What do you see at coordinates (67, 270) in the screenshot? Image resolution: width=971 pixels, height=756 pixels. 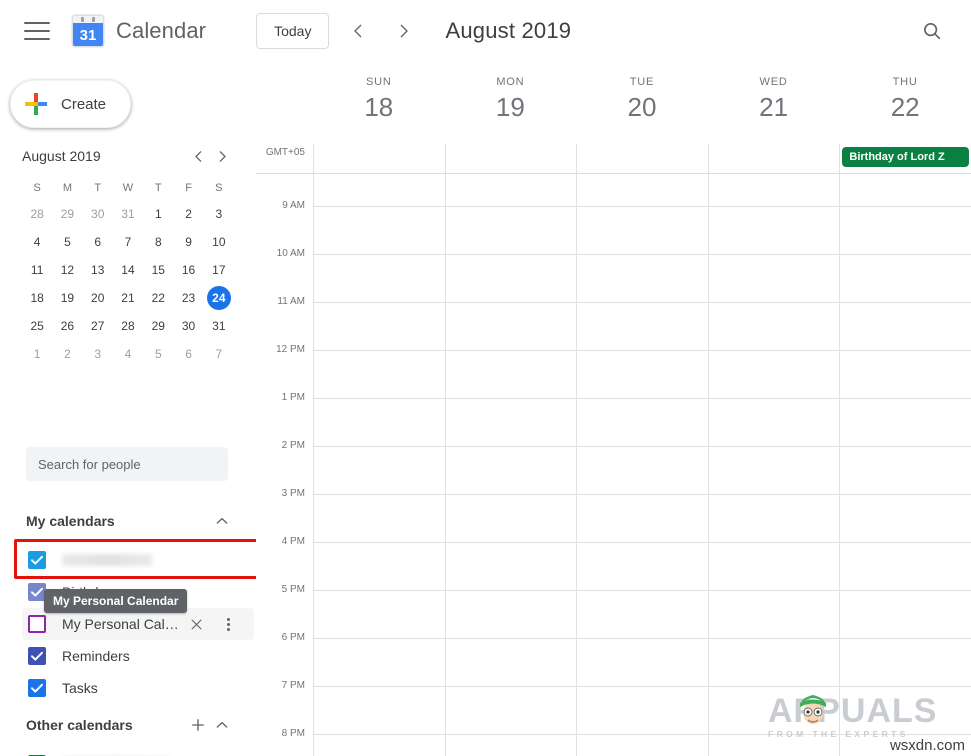 I see `mini-calendar-day: 12` at bounding box center [67, 270].